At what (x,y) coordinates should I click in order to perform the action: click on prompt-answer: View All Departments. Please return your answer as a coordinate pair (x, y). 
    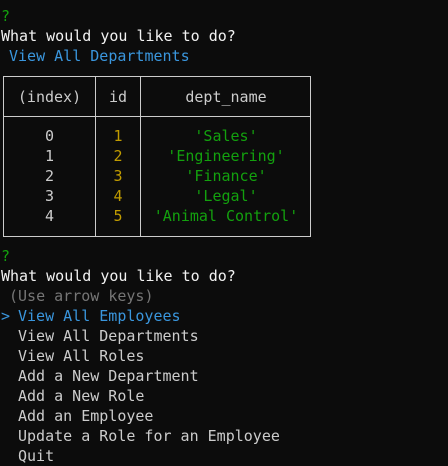
    Looking at the image, I should click on (99, 56).